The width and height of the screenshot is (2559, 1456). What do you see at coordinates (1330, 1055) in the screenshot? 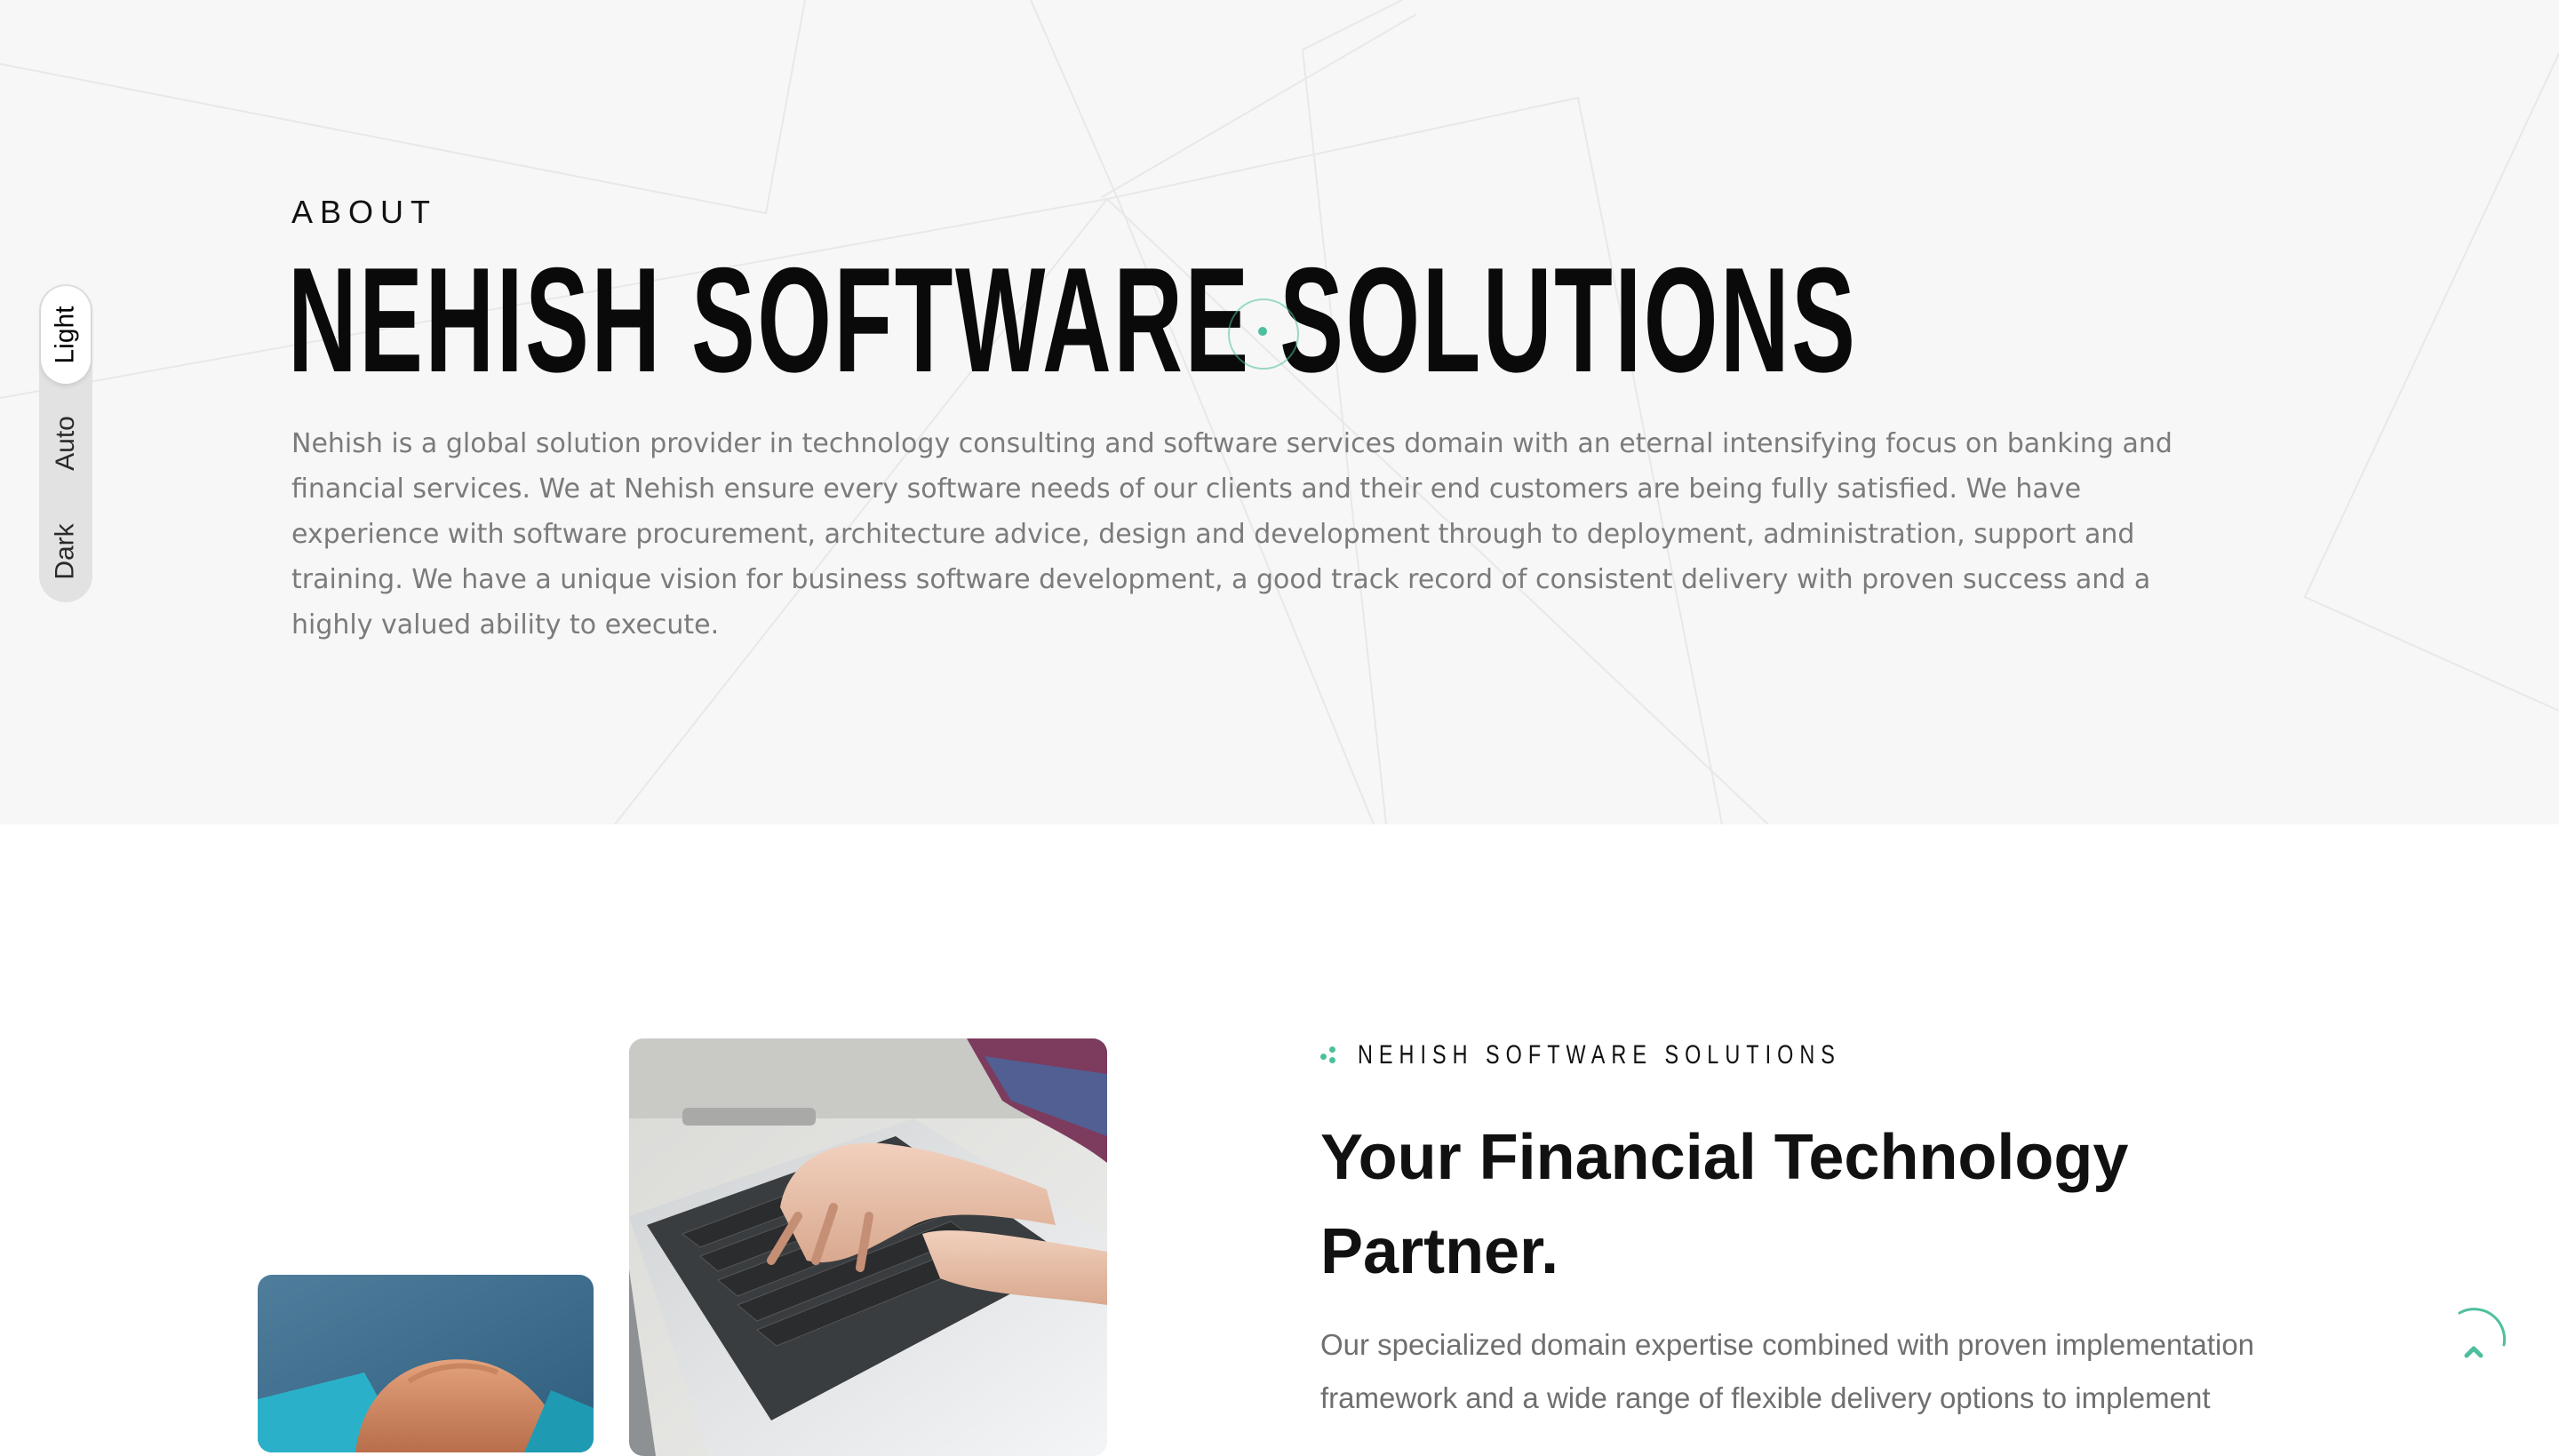
I see `dots-icon` at bounding box center [1330, 1055].